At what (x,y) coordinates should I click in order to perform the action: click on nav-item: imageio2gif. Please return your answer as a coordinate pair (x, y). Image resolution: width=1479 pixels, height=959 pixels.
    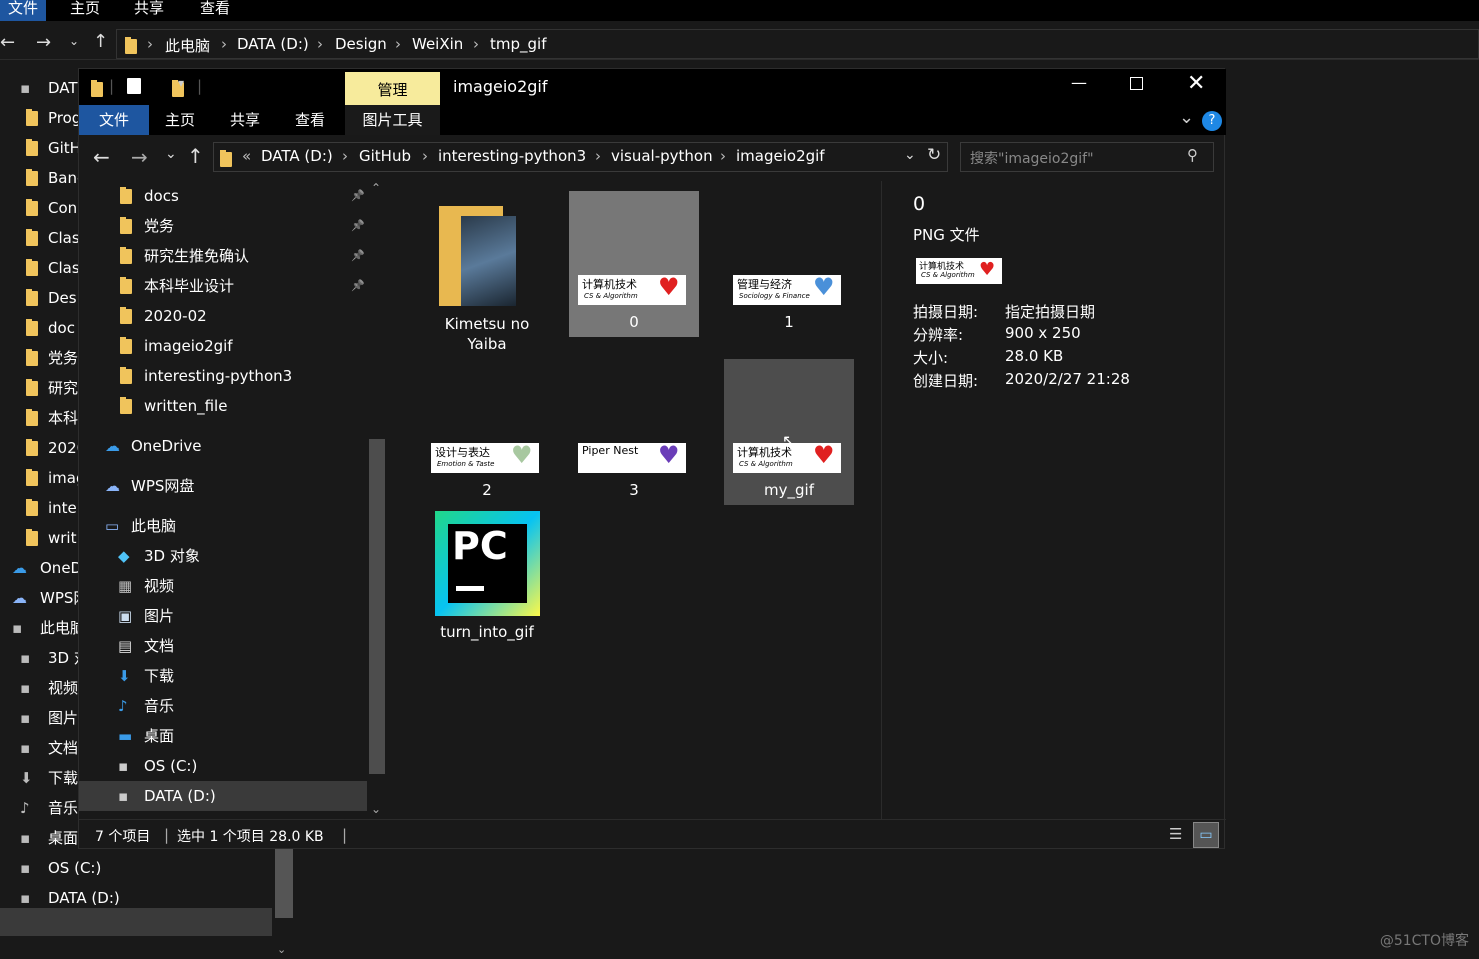
    Looking at the image, I should click on (223, 346).